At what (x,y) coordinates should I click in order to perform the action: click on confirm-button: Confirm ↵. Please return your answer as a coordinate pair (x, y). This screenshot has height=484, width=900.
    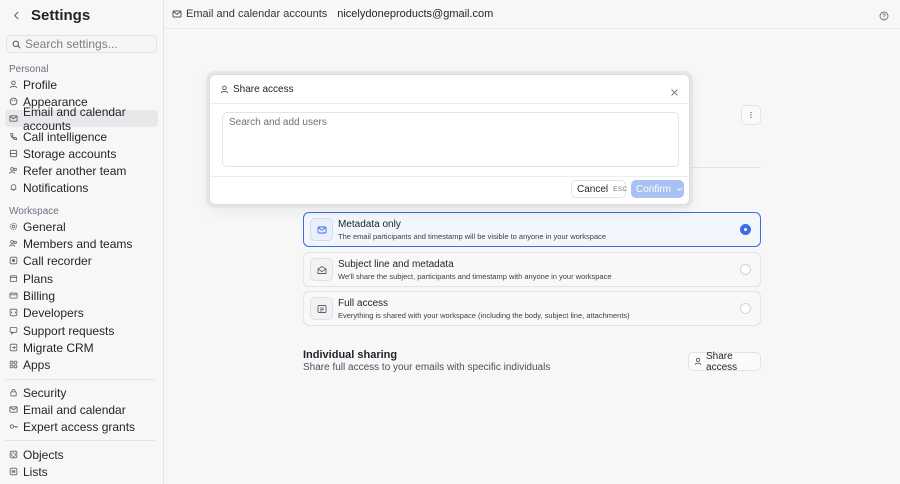
    Looking at the image, I should click on (657, 189).